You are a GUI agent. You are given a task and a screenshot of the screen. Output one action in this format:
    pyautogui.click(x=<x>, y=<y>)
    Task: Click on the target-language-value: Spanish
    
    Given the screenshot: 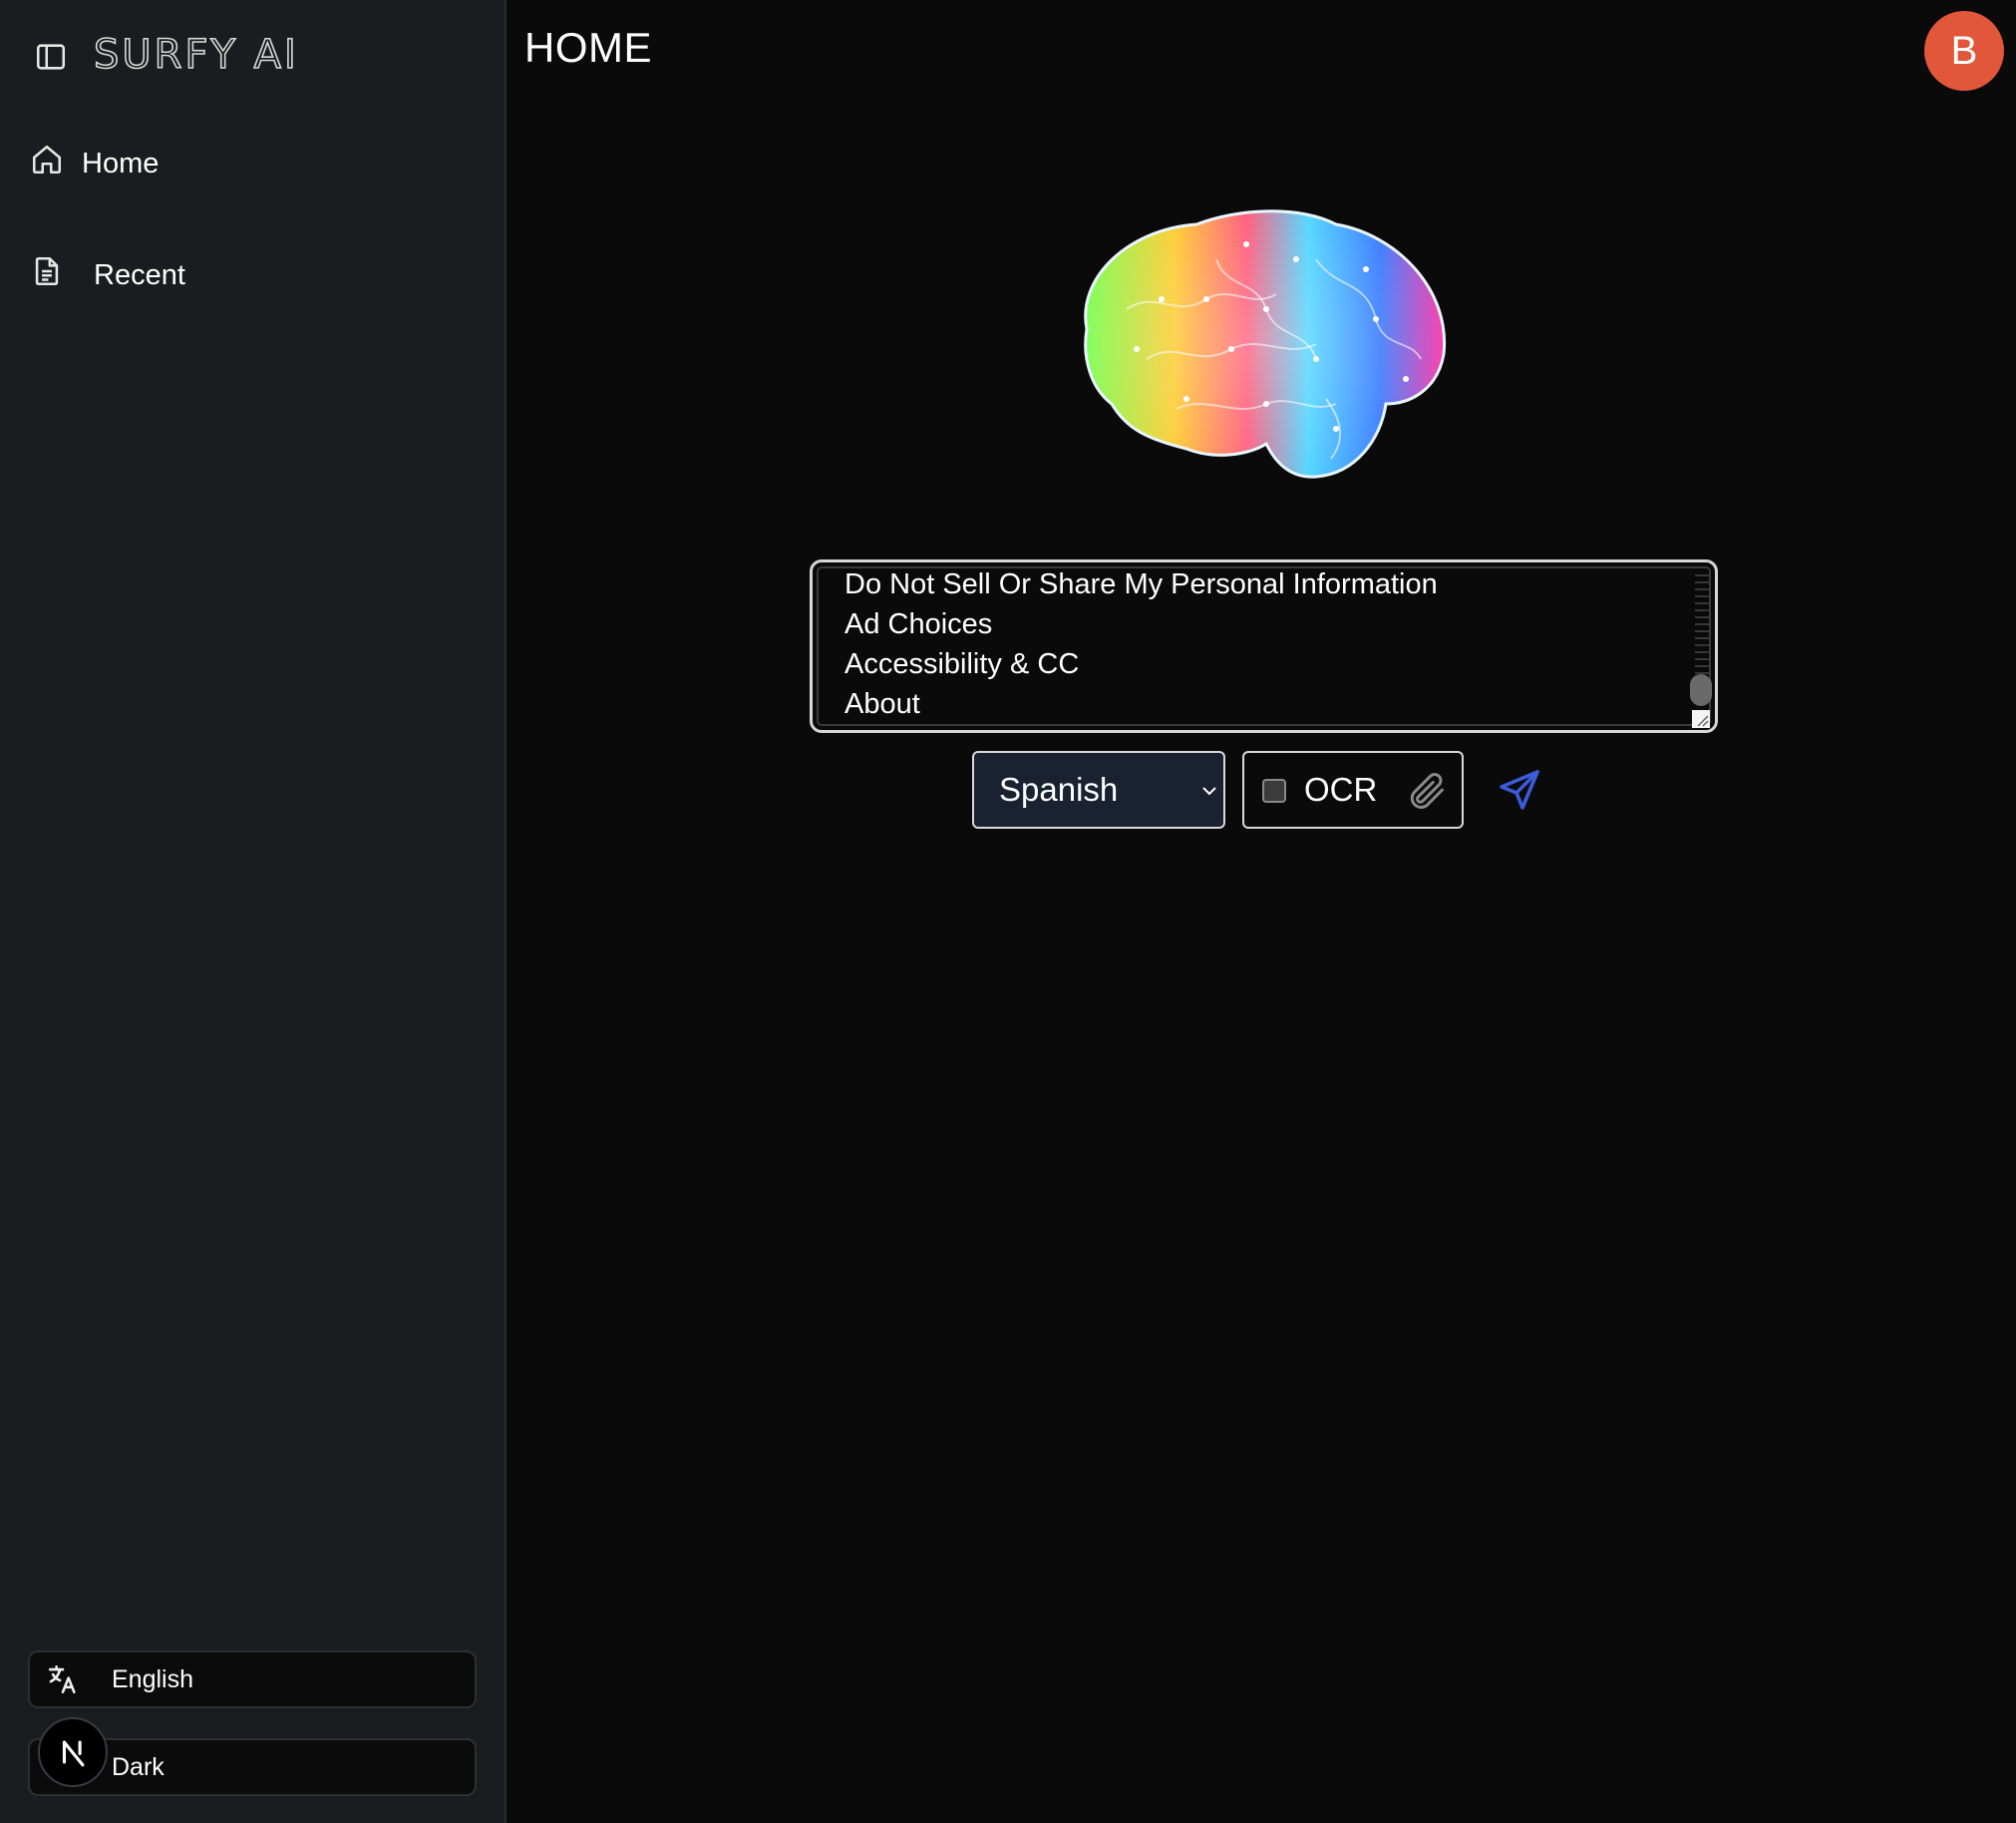 What is the action you would take?
    pyautogui.click(x=1059, y=789)
    